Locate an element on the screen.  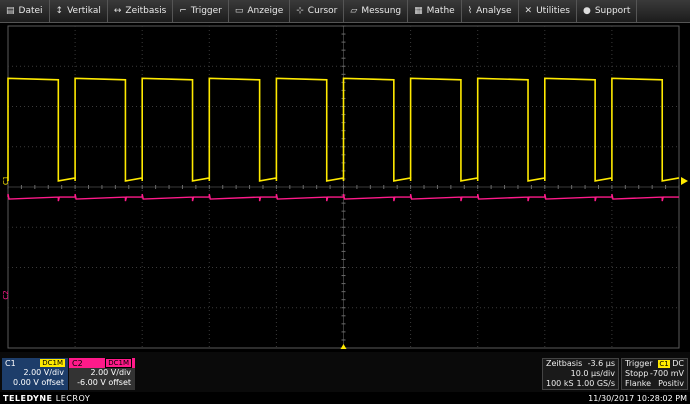
menu-label: Anzeige is located at coordinates (265, 11).